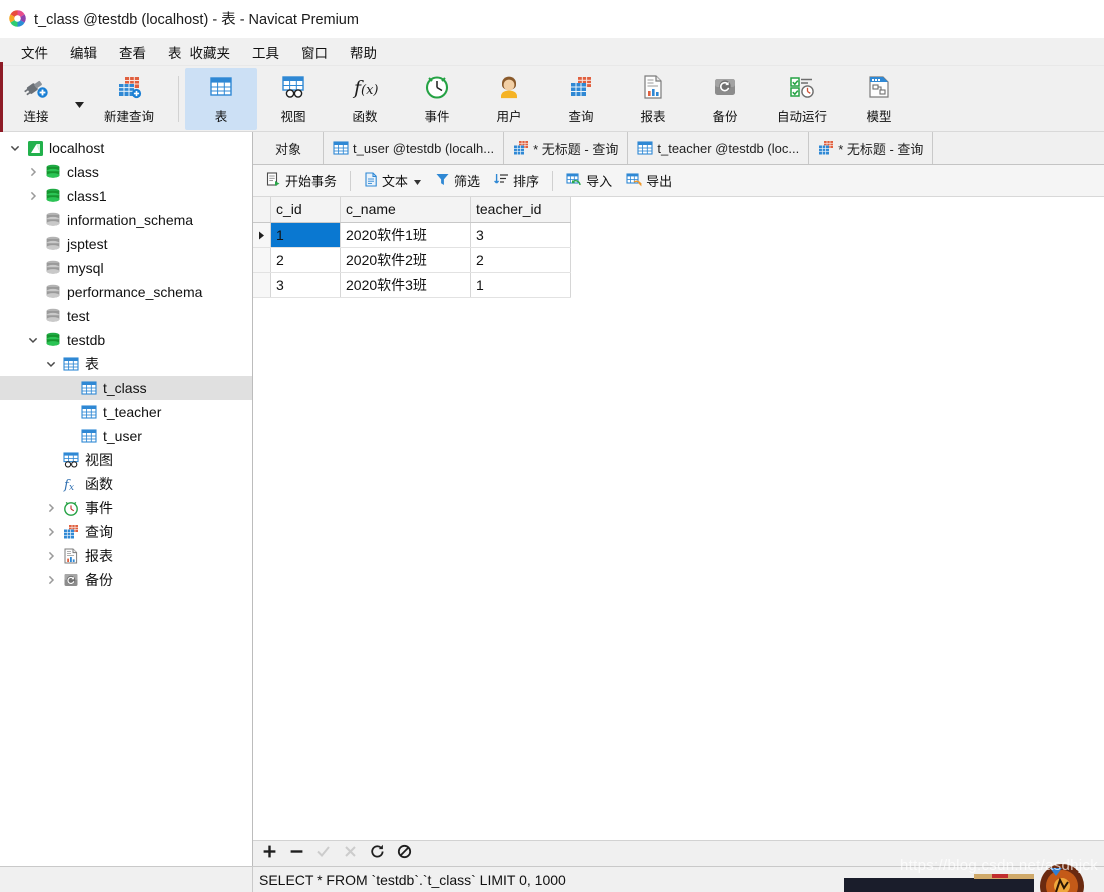  I want to click on menu-favorites: 收藏夹, so click(214, 52).